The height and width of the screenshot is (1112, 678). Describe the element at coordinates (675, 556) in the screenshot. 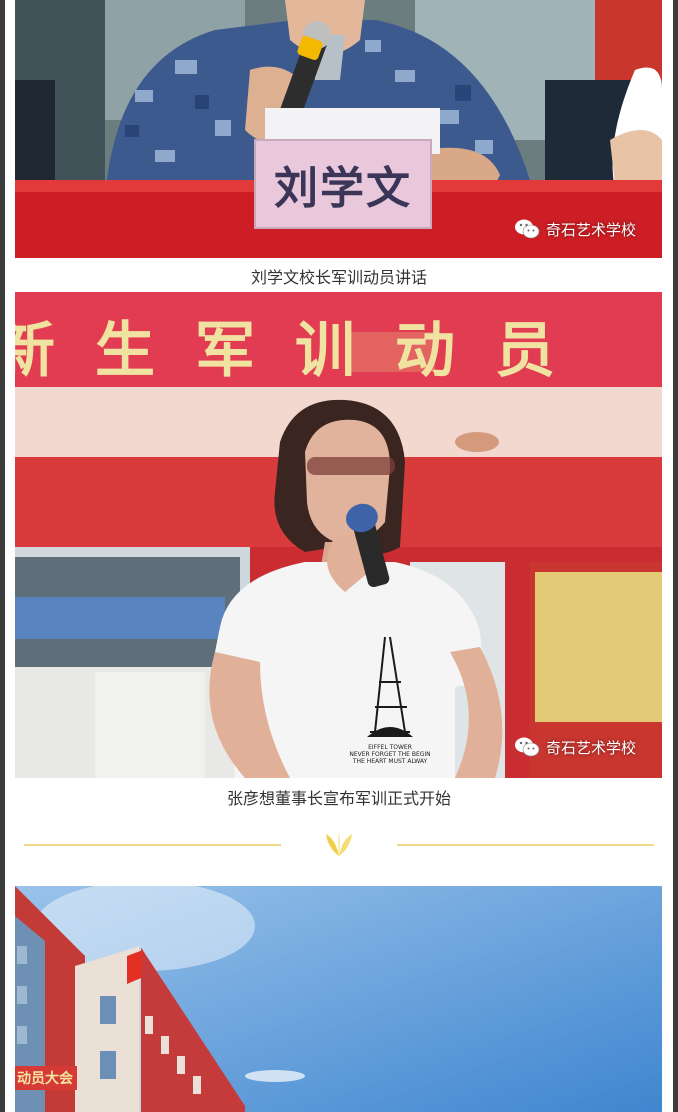

I see `right-frame-border` at that location.